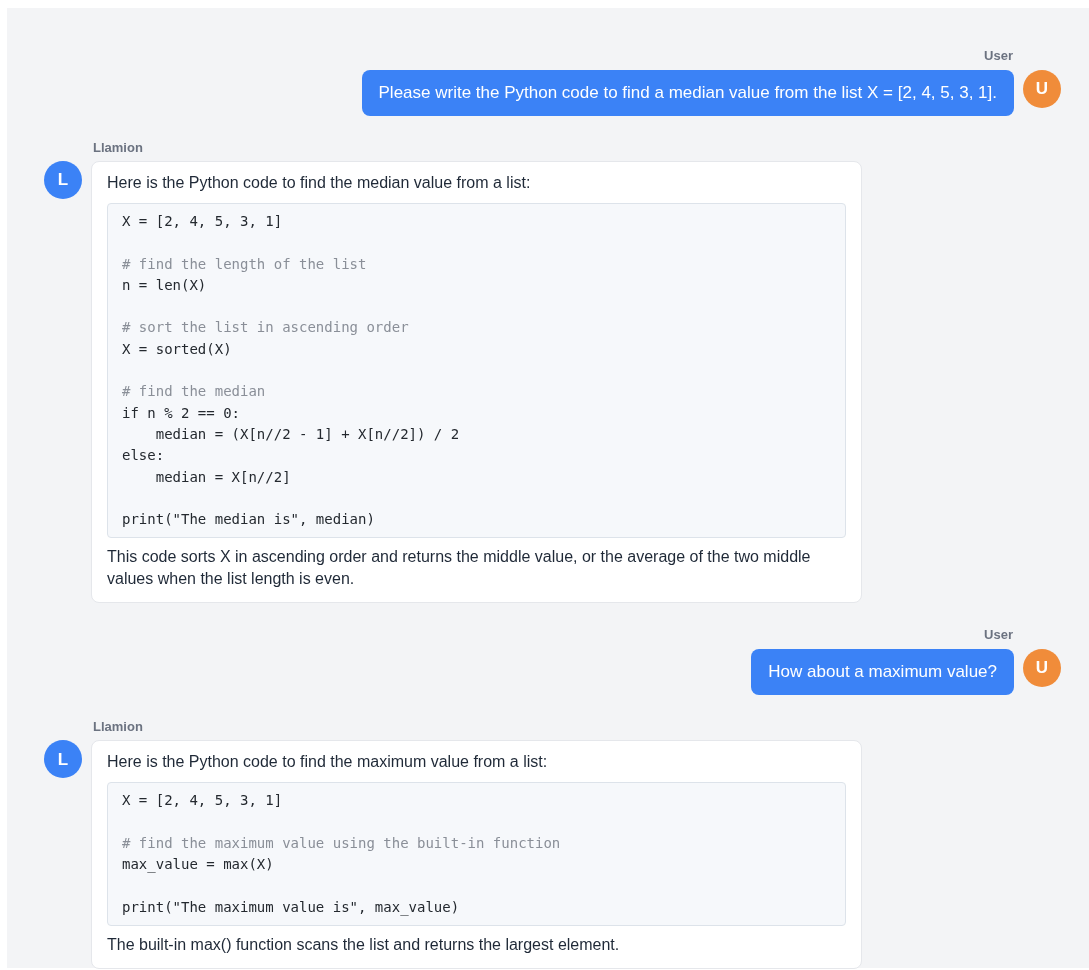  What do you see at coordinates (328, 762) in the screenshot?
I see `message-text: Here is the Python code to find the maximum value from a list:` at bounding box center [328, 762].